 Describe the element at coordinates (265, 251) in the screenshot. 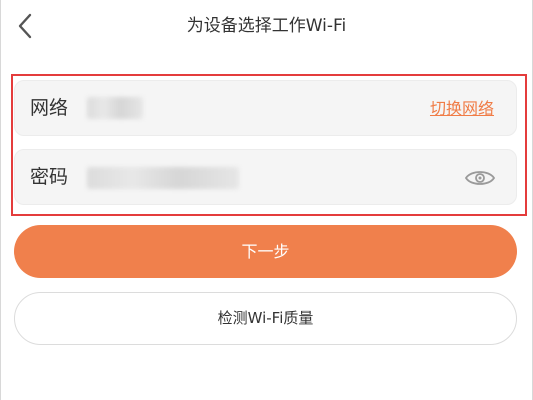

I see `next-step-button: 下一步` at that location.